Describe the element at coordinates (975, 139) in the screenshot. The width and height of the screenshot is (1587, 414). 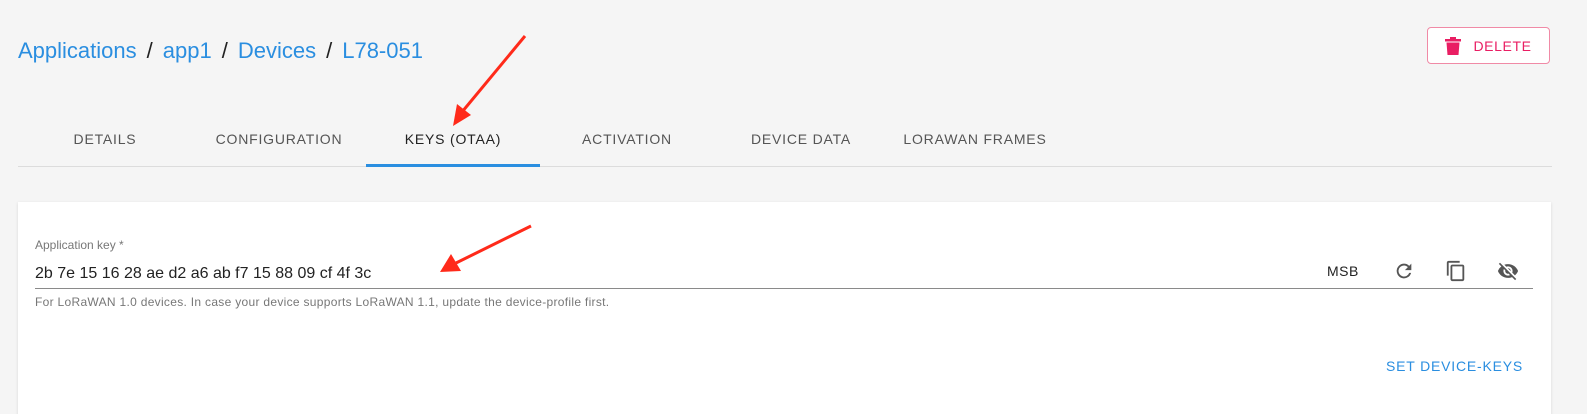
I see `tab-lorawan-frames: LORAWAN FRAMES` at that location.